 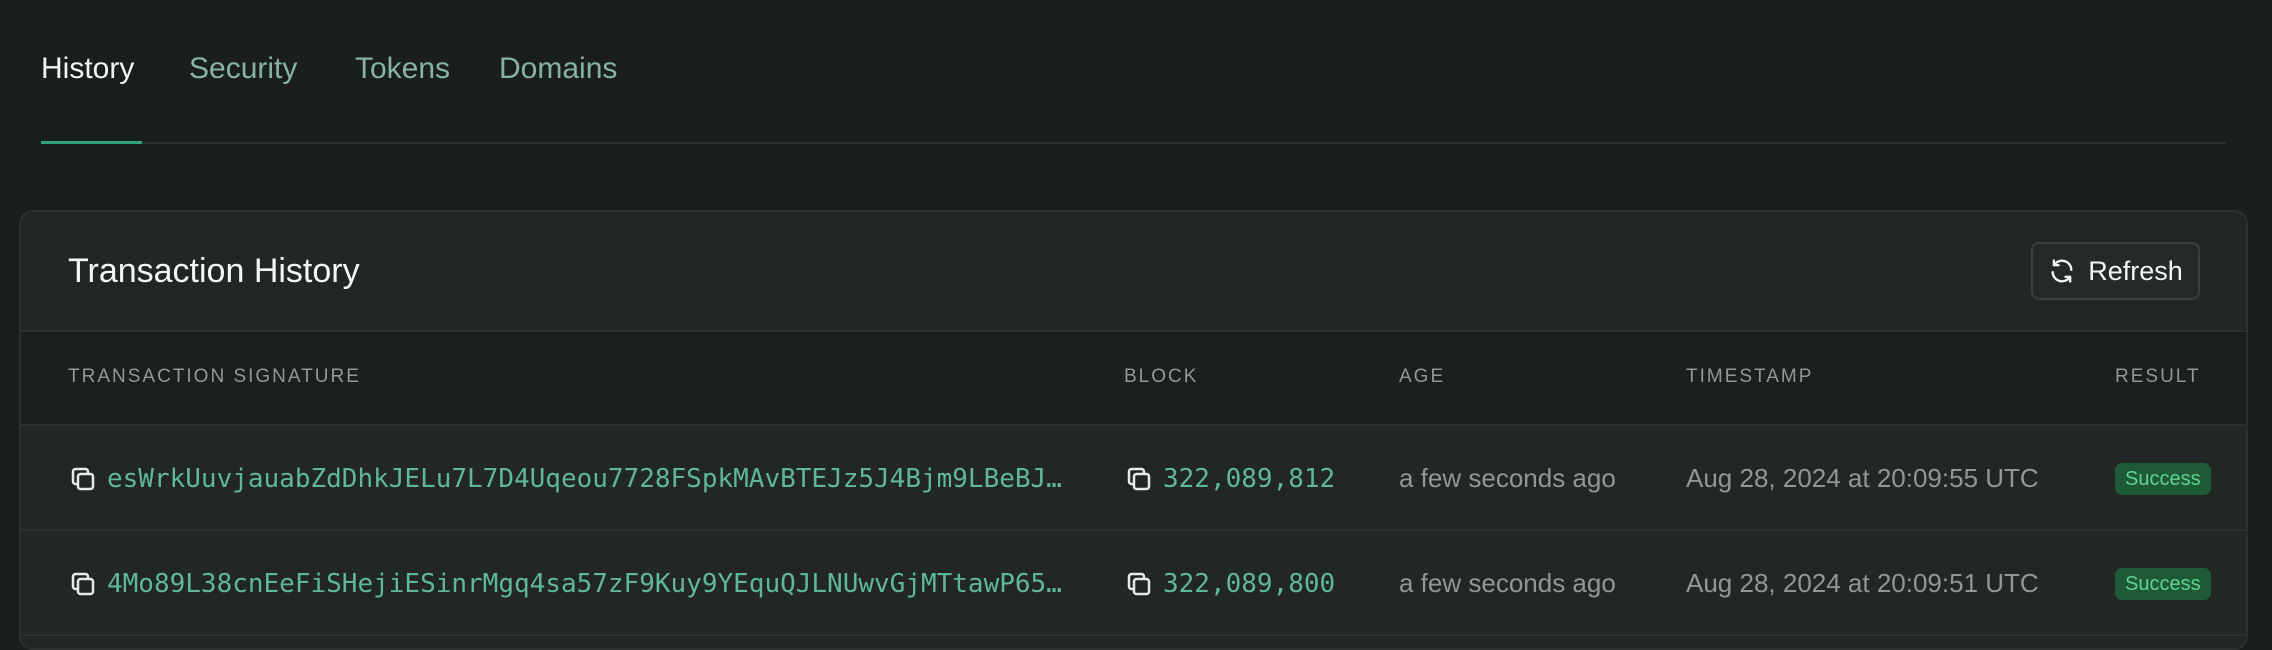 I want to click on active-tab-indicator, so click(x=91, y=142).